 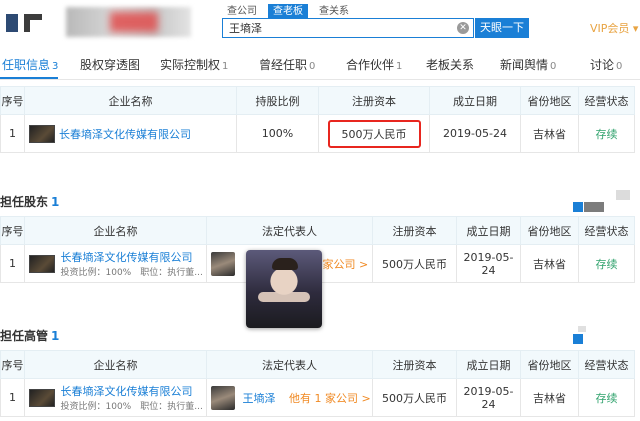 What do you see at coordinates (330, 398) in the screenshot?
I see `rep-companies-link: 他有 1 家公司 >` at bounding box center [330, 398].